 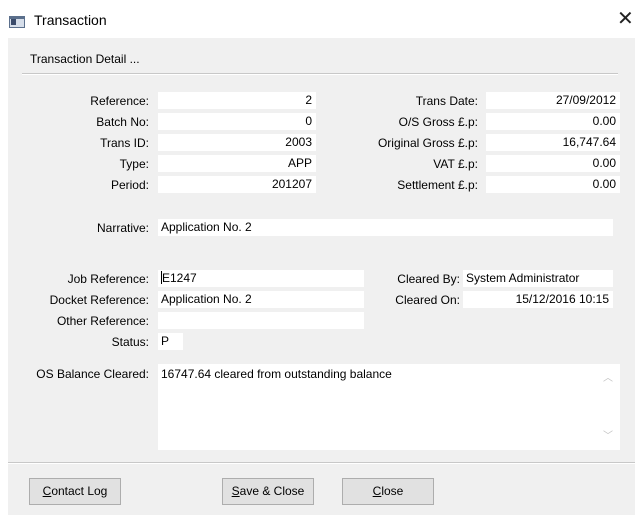 I want to click on window-title: Transaction, so click(x=70, y=20).